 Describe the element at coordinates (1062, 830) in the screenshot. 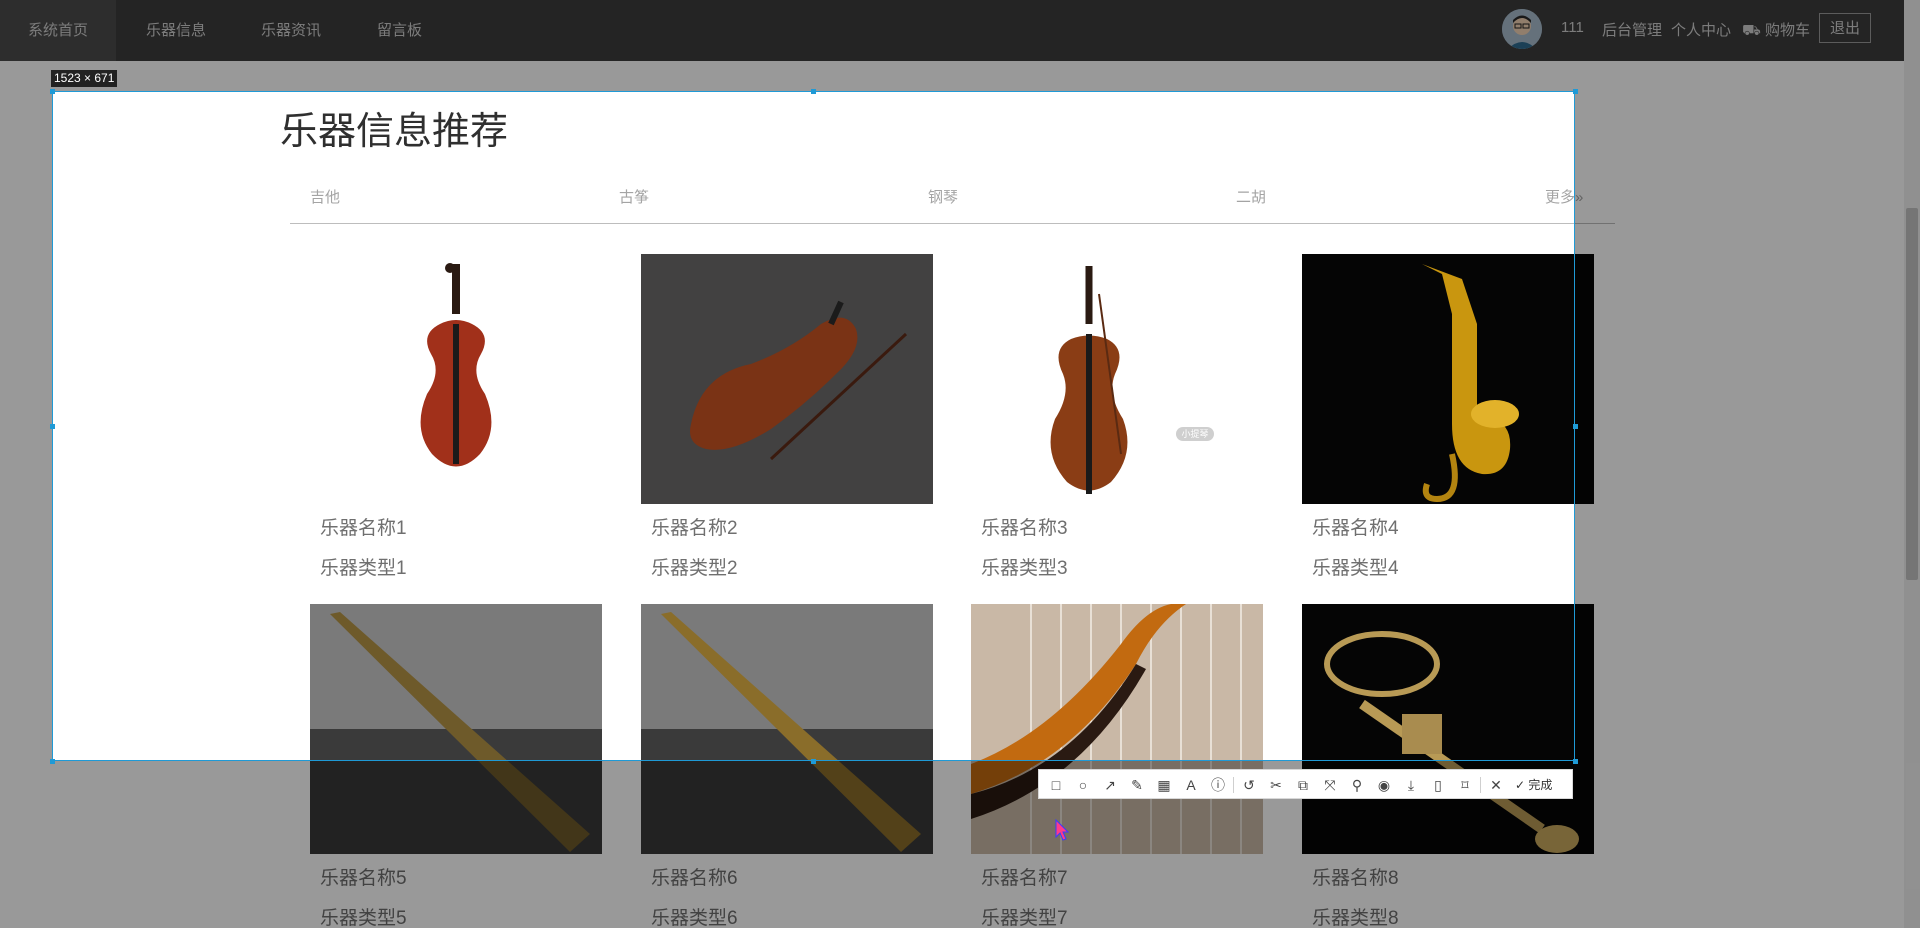

I see `mouse-cursor-icon` at that location.